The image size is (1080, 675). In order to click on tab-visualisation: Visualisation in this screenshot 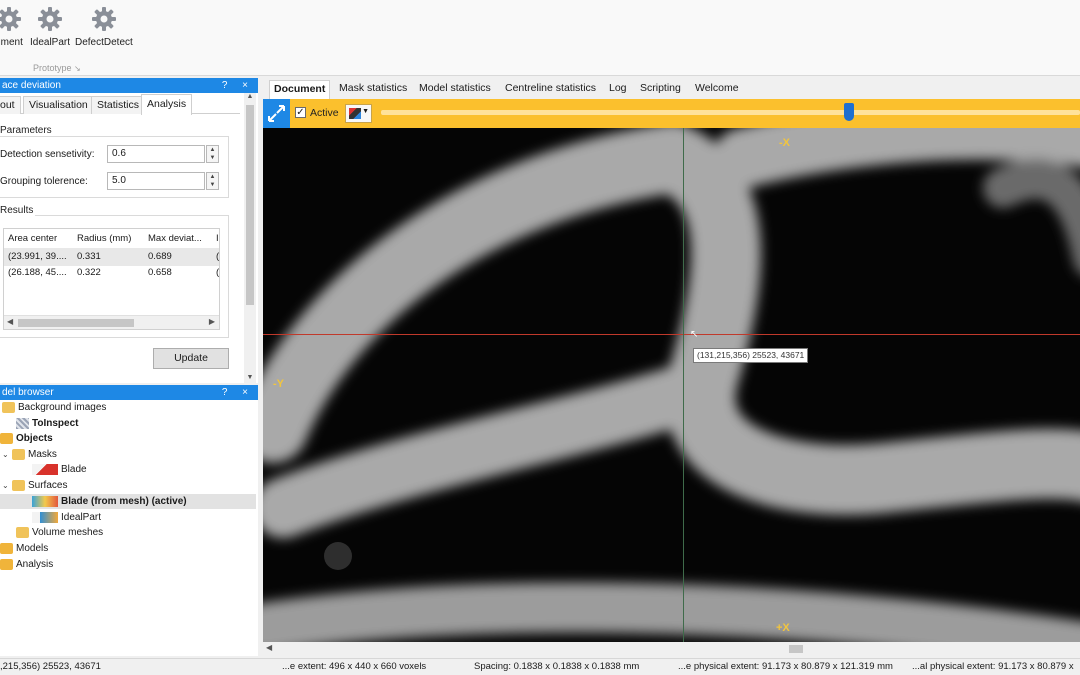, I will do `click(58, 105)`.